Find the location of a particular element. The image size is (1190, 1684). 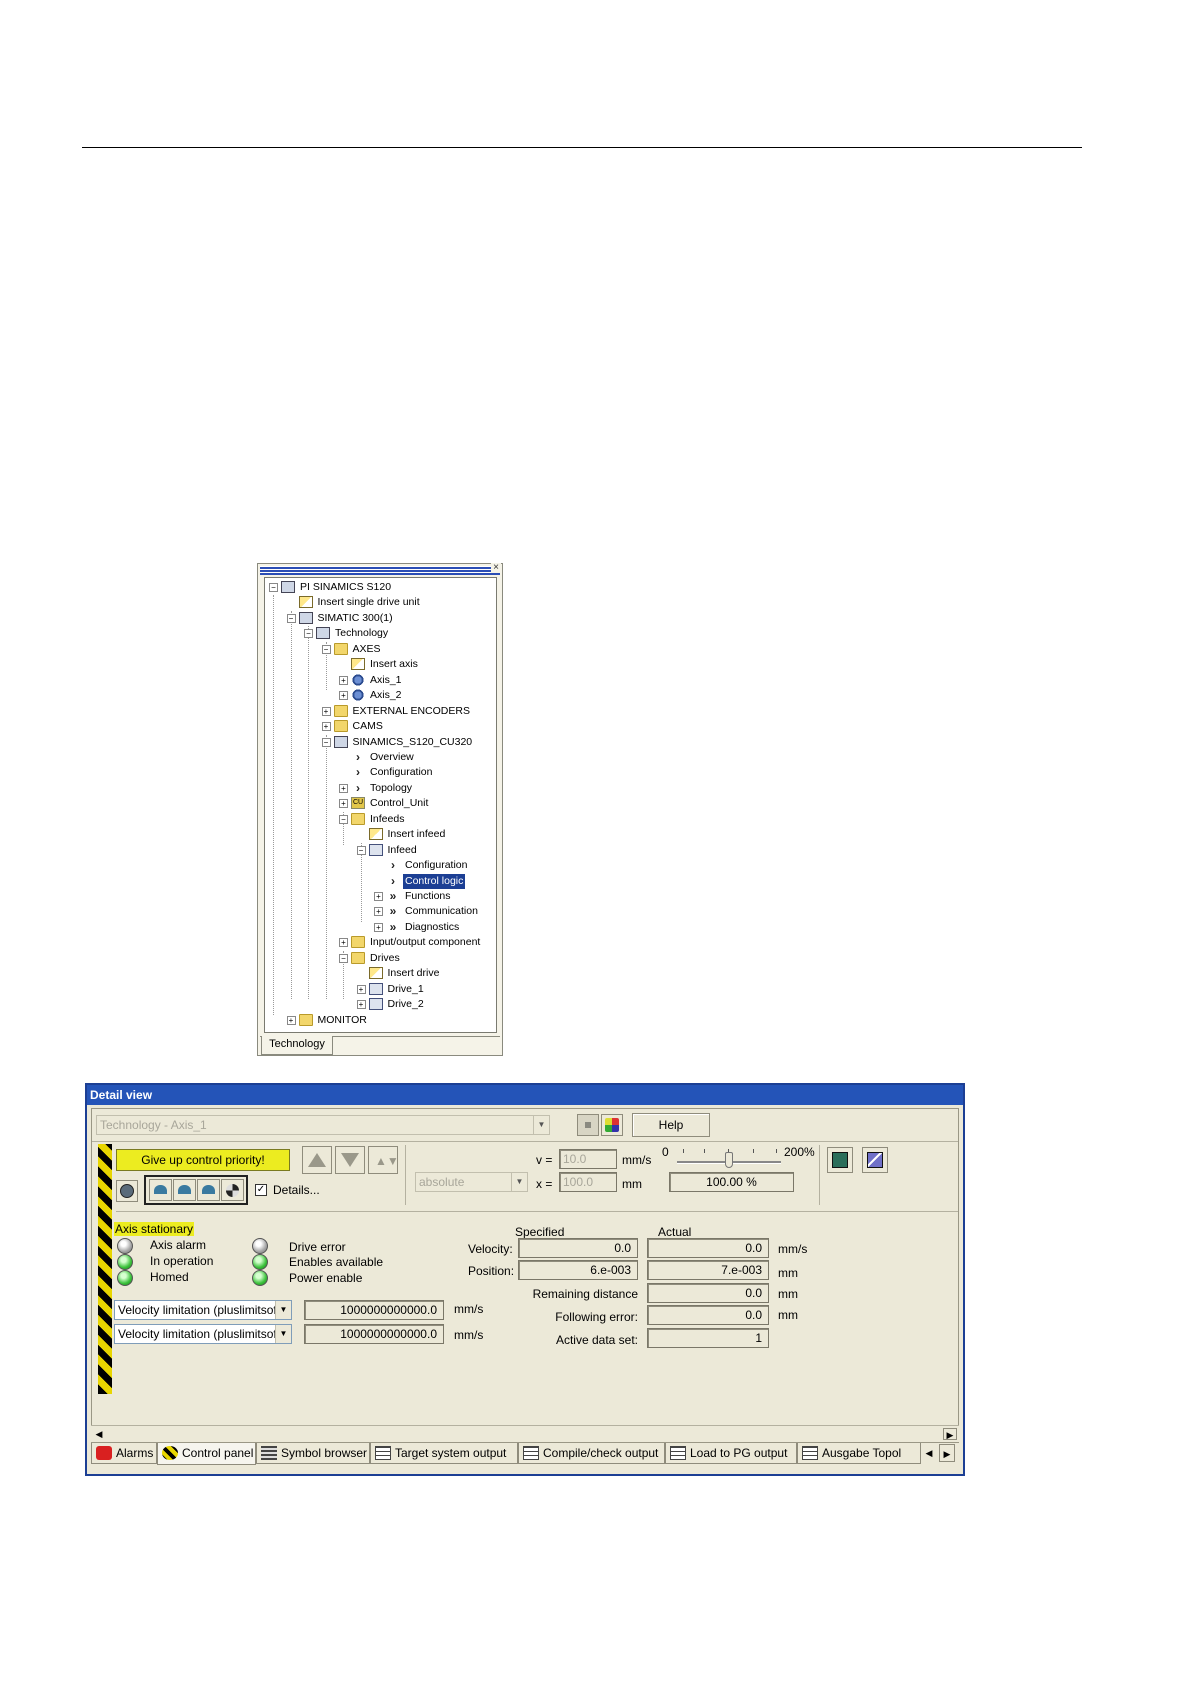

tree-item: › Overview is located at coordinates (380, 757).